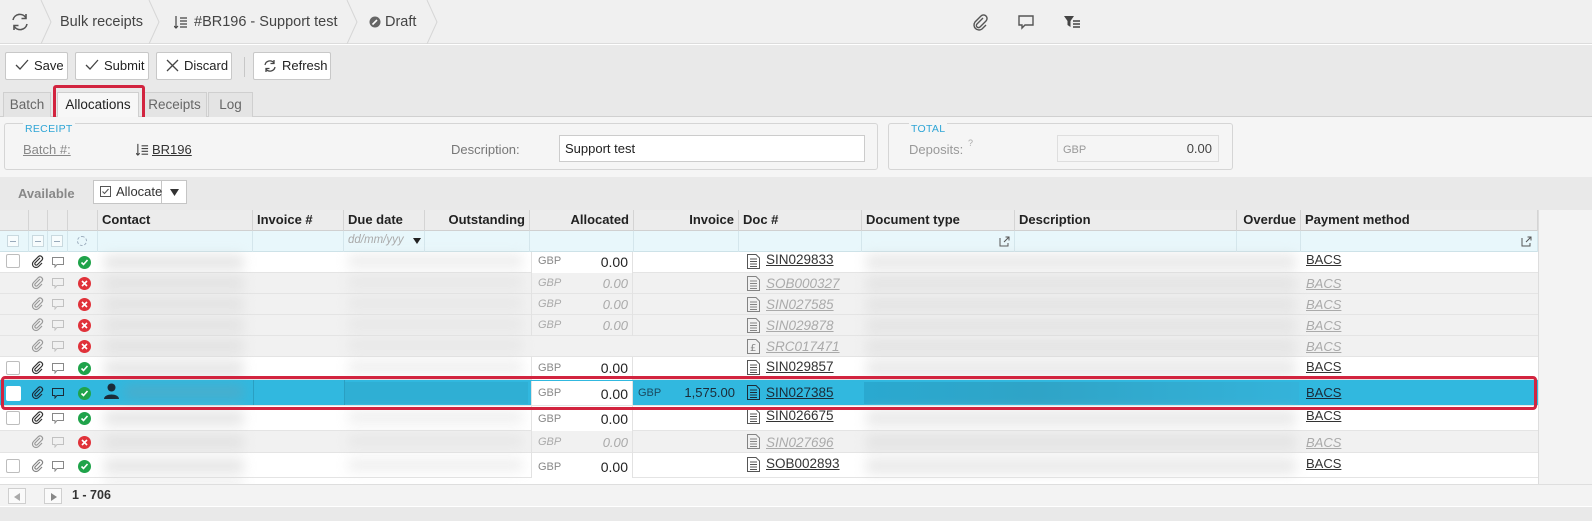  I want to click on header-description: Description, so click(1126, 220).